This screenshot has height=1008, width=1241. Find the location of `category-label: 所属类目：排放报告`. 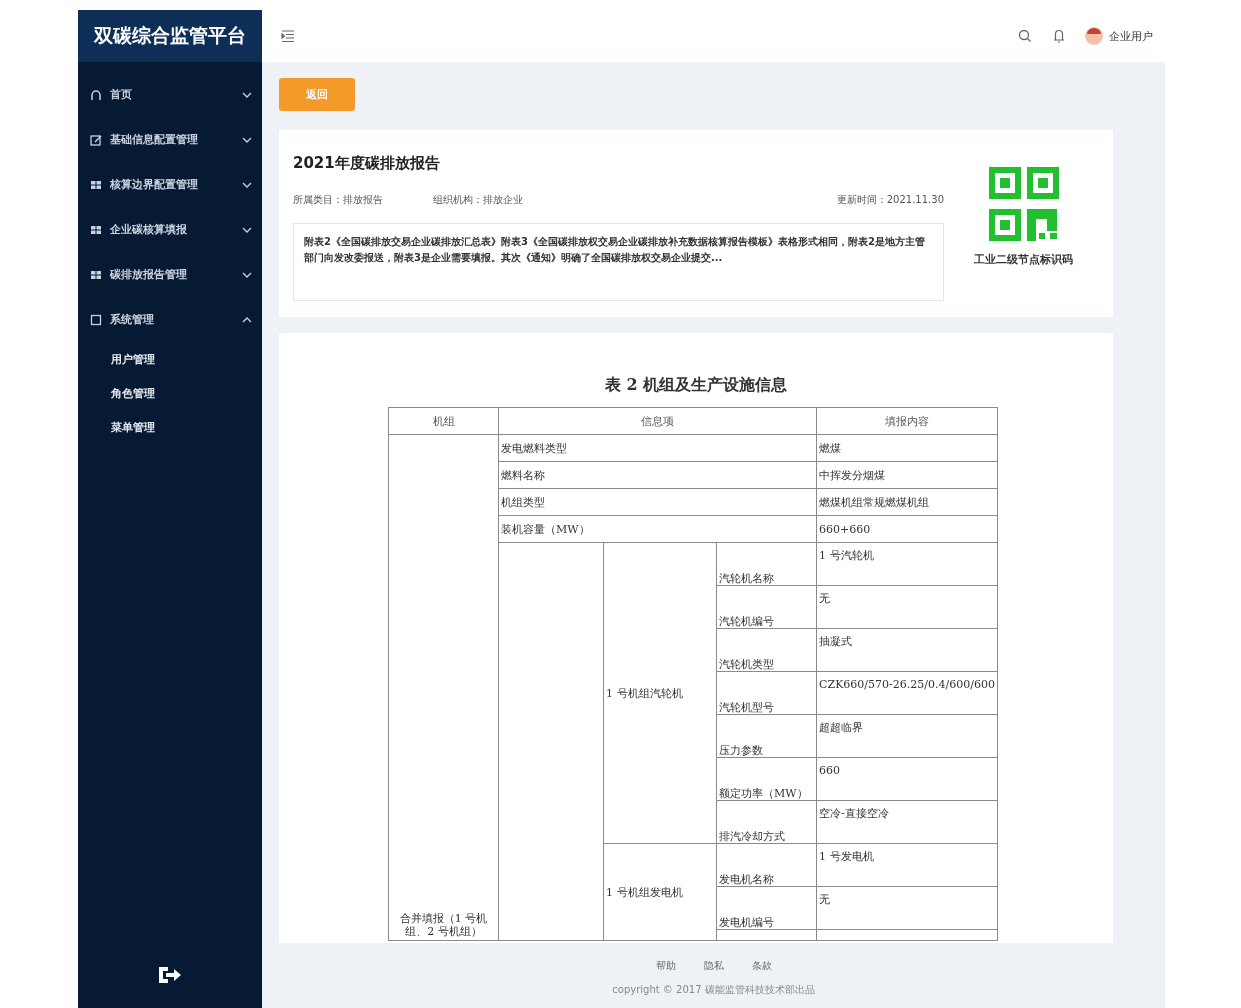

category-label: 所属类目：排放报告 is located at coordinates (338, 200).